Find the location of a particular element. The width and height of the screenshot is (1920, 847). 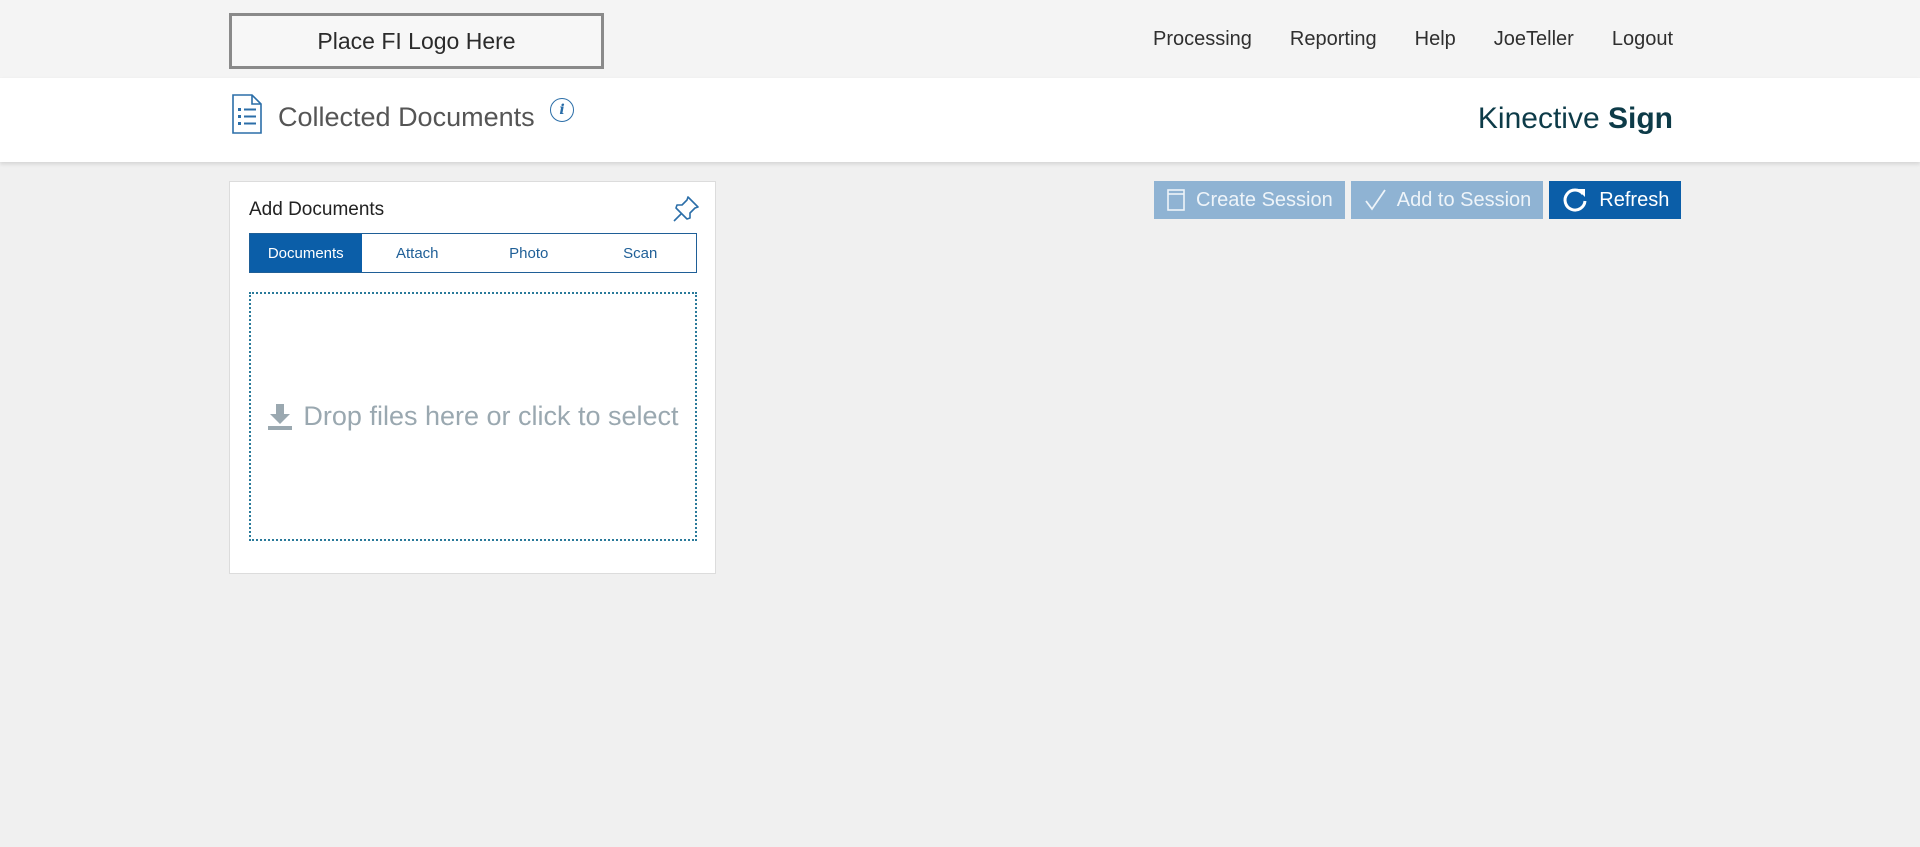

page-header: Collected Documents i Kinective Sign is located at coordinates (960, 120).